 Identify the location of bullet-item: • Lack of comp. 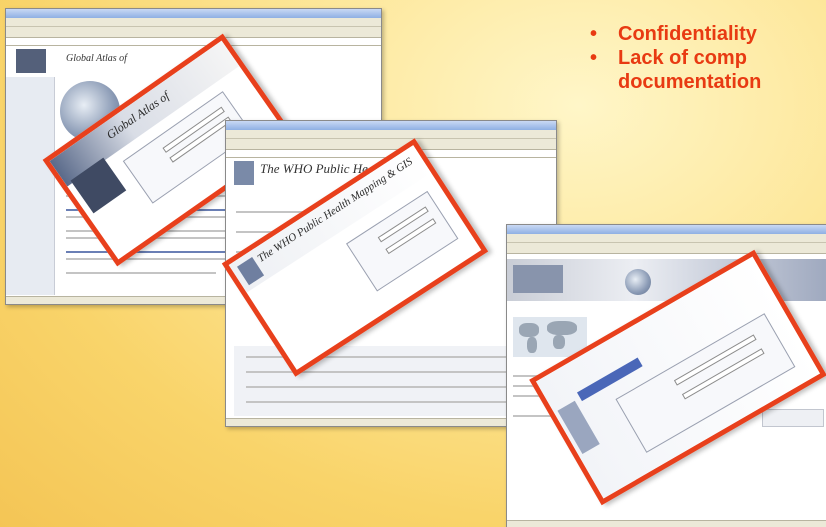
(675, 58).